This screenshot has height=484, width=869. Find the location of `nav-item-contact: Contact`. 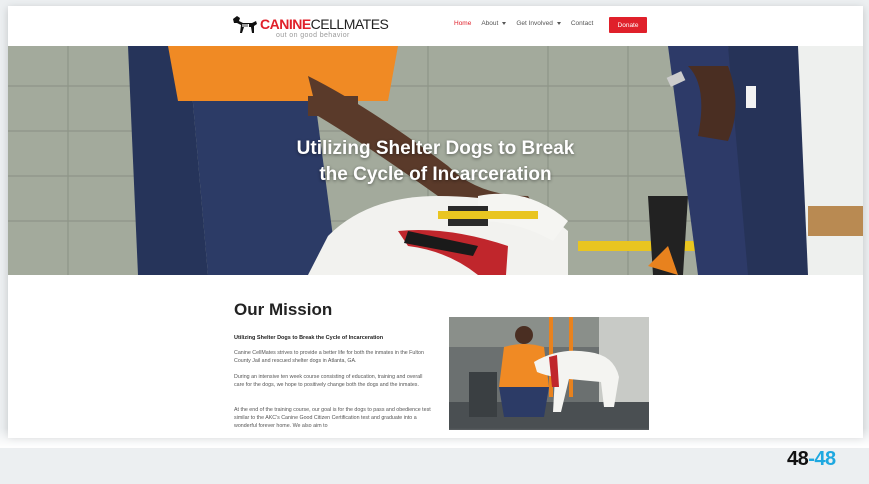

nav-item-contact: Contact is located at coordinates (582, 23).